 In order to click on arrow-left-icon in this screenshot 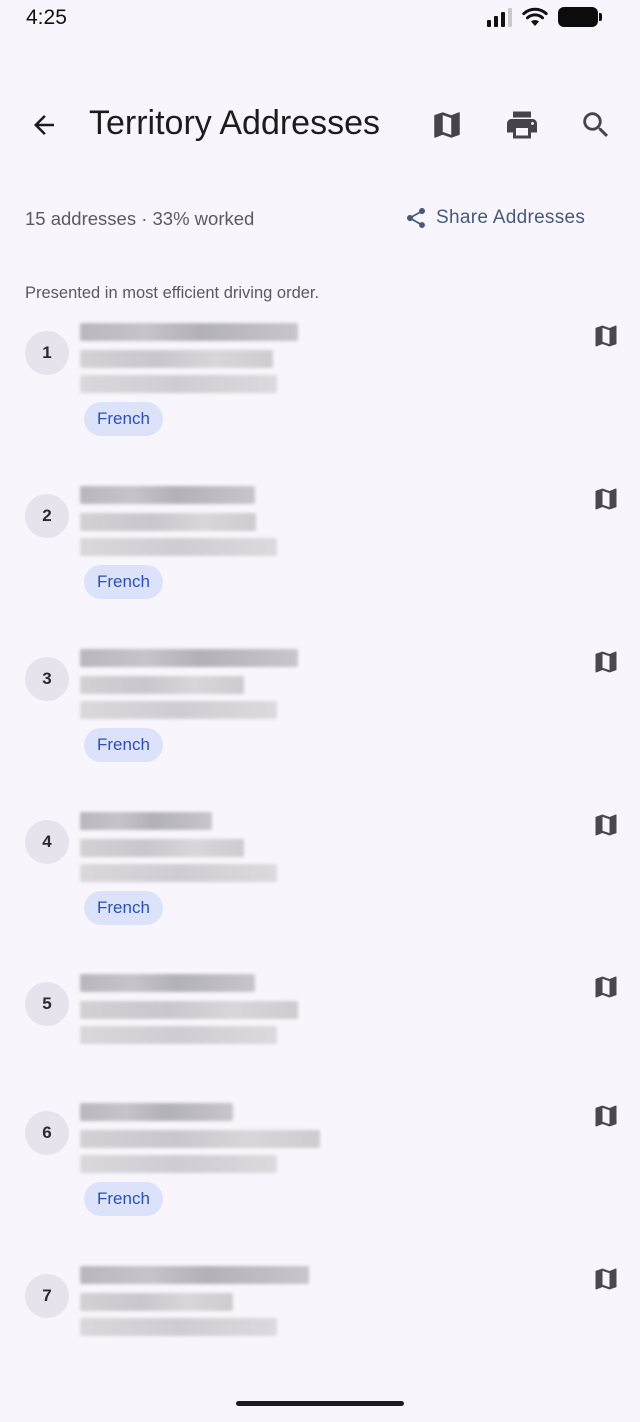, I will do `click(44, 125)`.